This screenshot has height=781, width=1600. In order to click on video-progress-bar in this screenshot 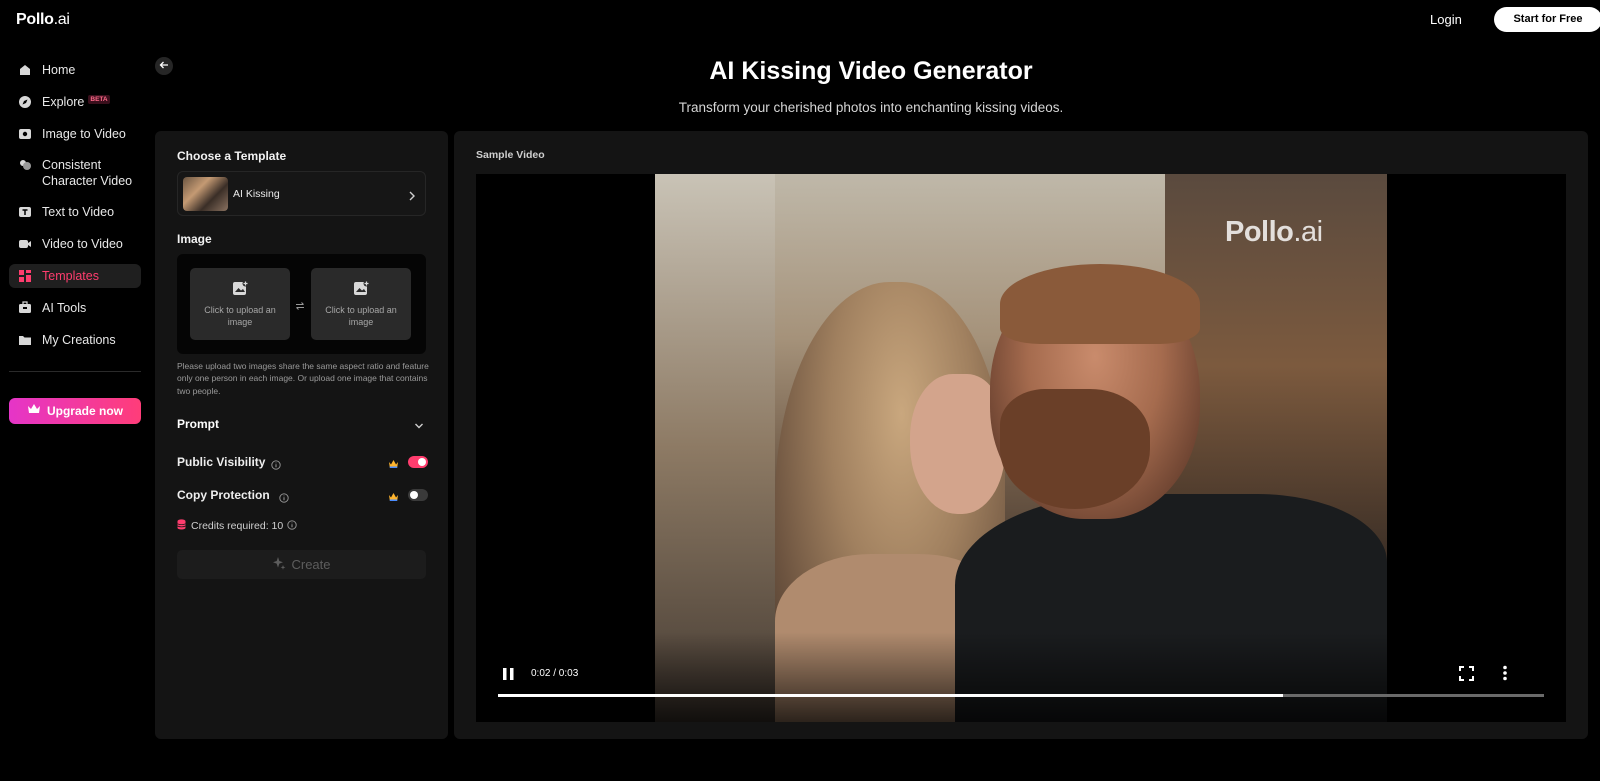, I will do `click(1021, 695)`.